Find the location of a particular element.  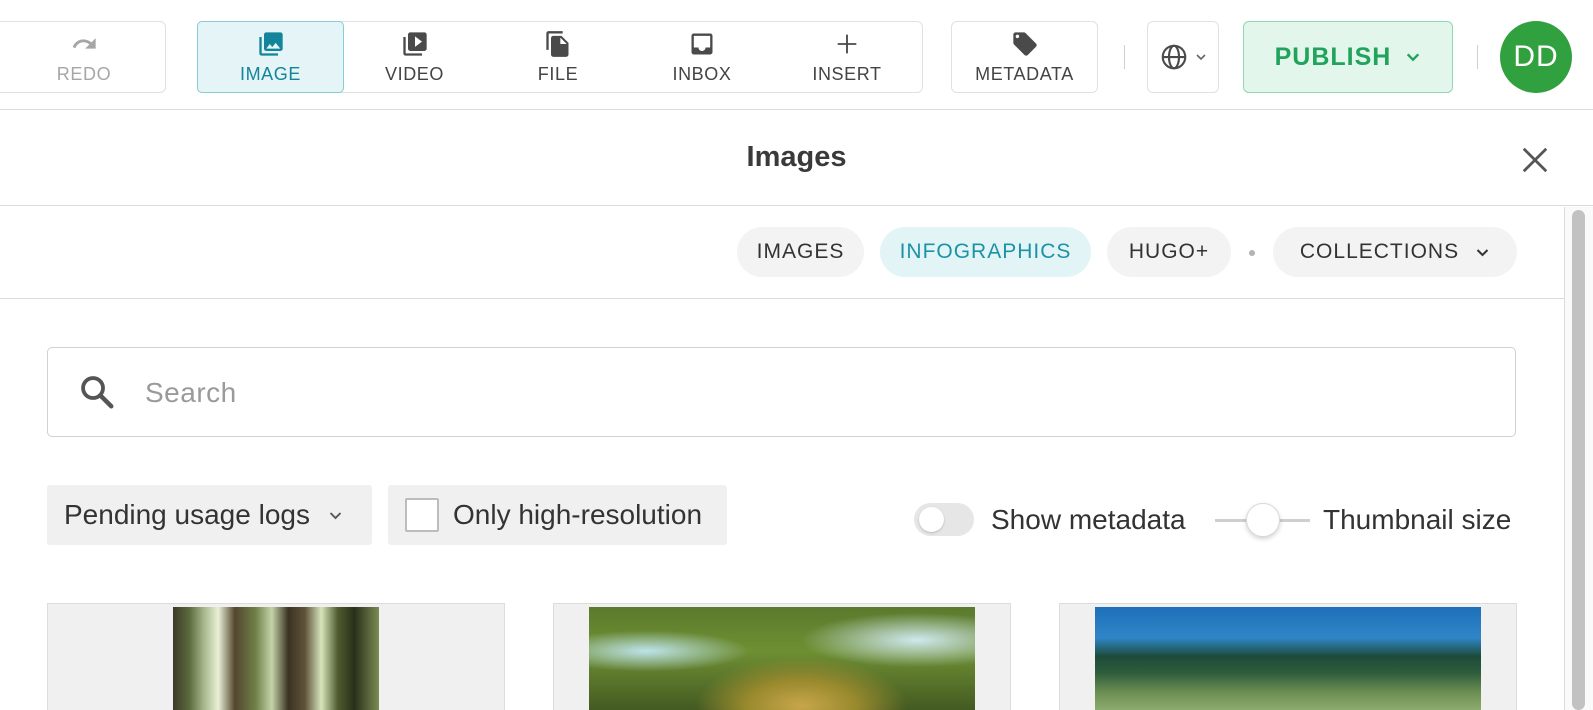

plus-icon is located at coordinates (847, 43).